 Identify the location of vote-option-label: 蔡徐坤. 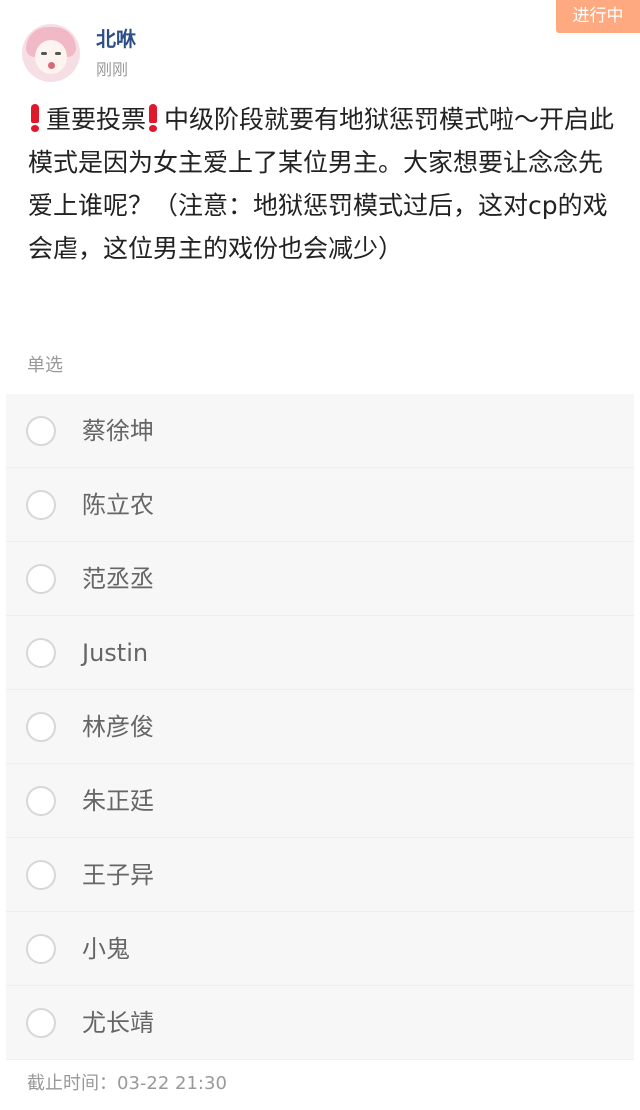
(118, 430).